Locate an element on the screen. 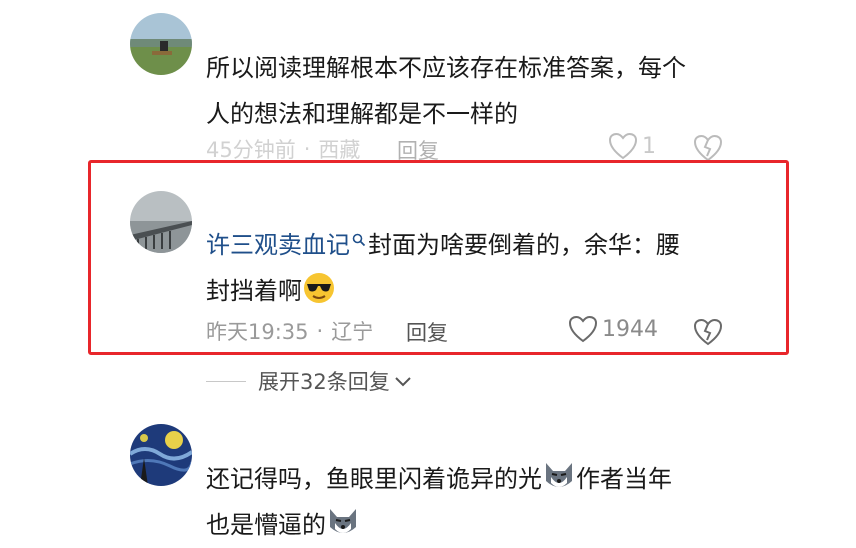 The image size is (856, 548). comment-3-line-2: 也是懵逼的 is located at coordinates (439, 525).